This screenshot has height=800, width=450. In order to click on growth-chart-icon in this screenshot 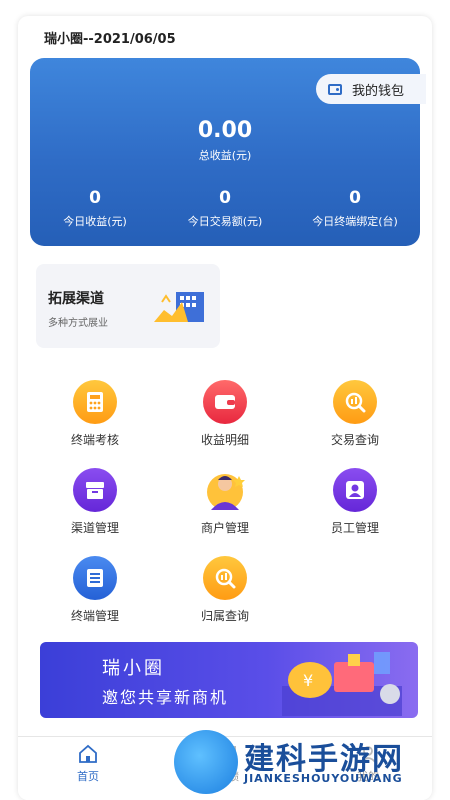, I will do `click(179, 307)`.